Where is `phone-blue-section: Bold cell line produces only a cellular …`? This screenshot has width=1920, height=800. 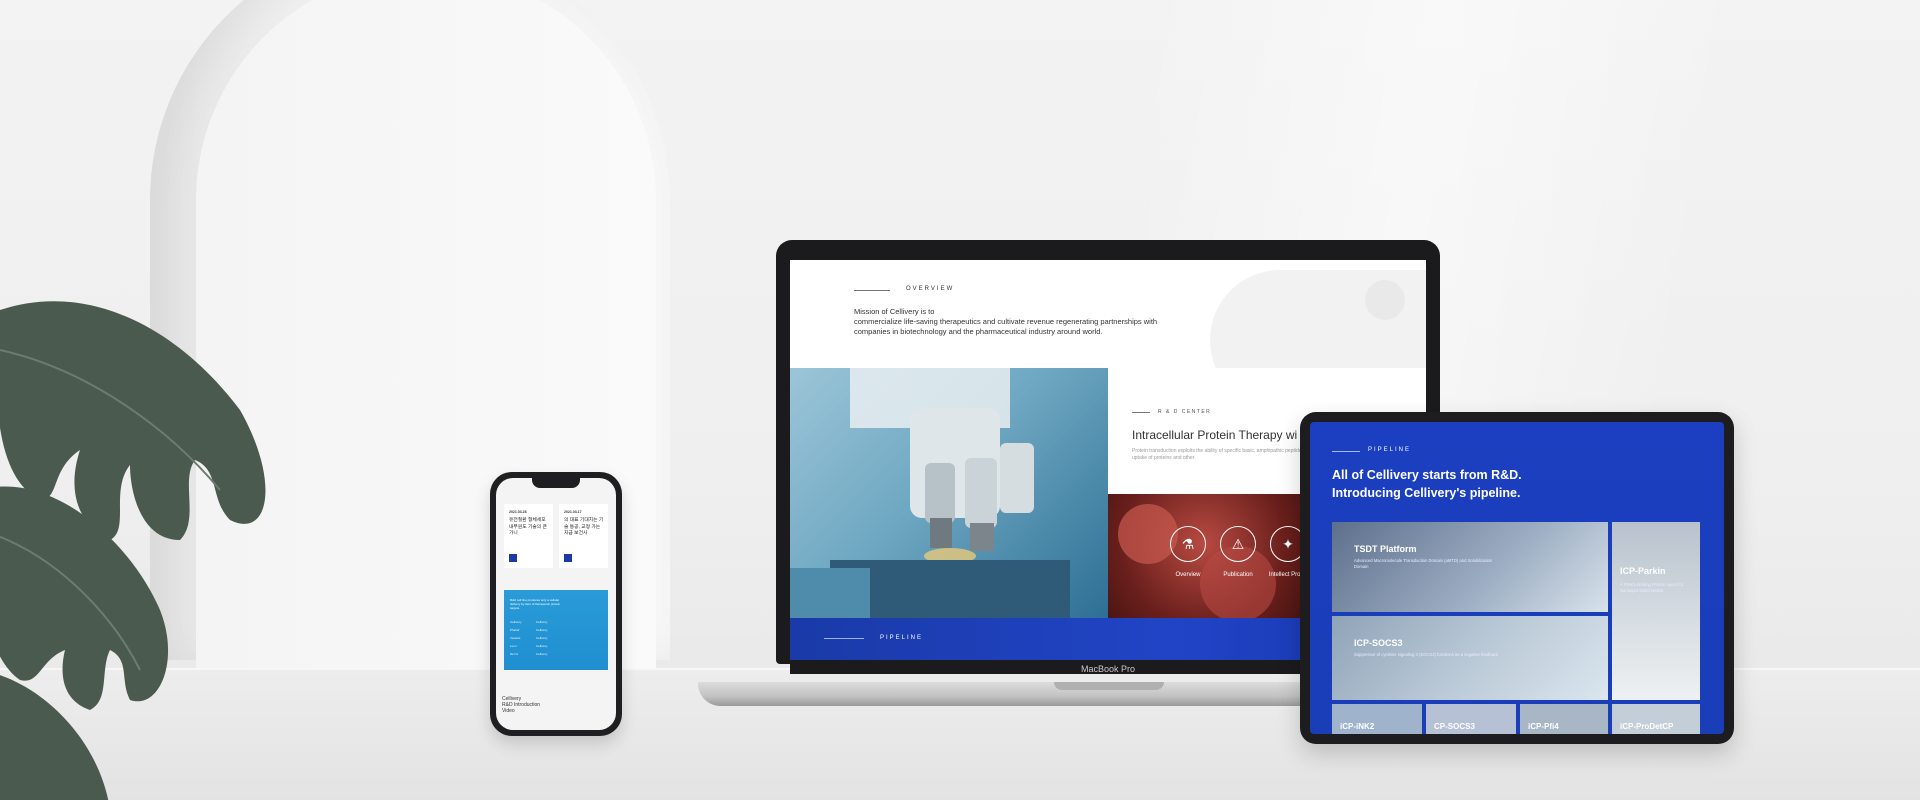 phone-blue-section: Bold cell line produces only a cellular … is located at coordinates (556, 630).